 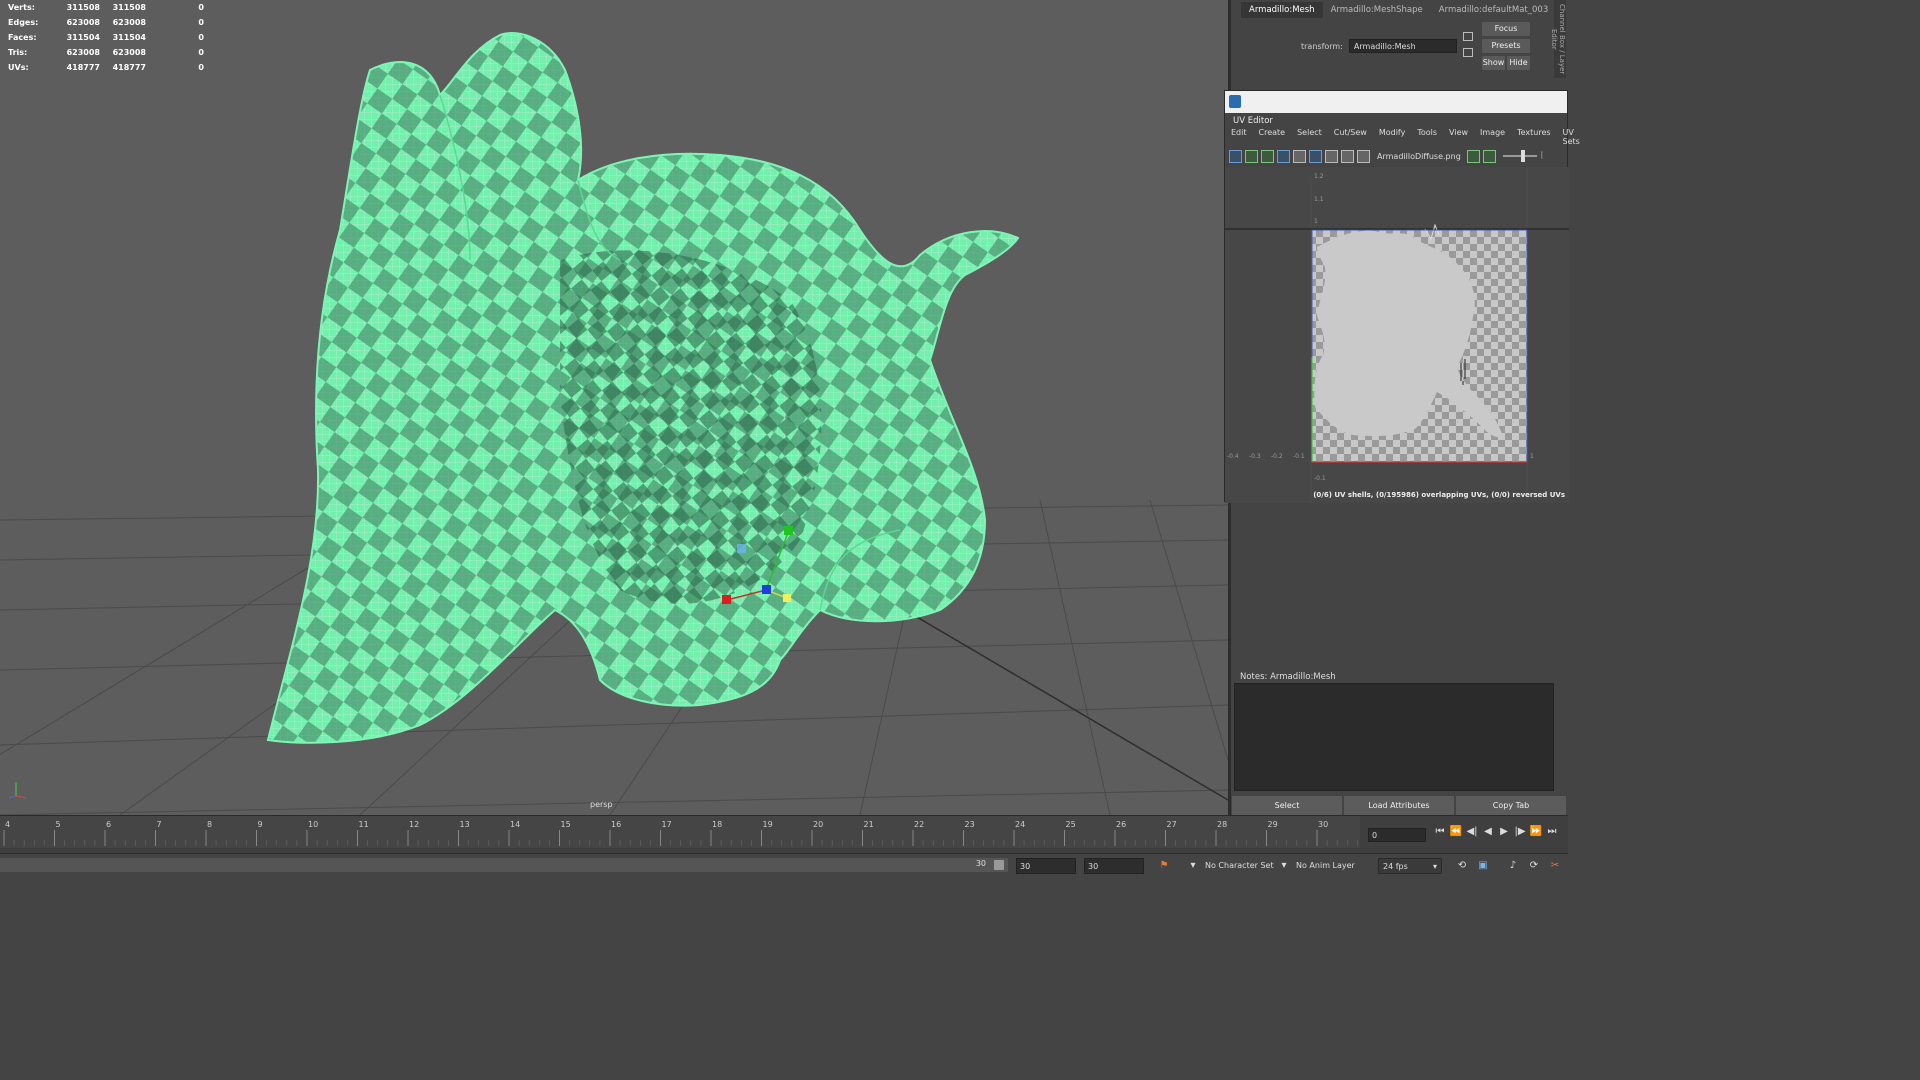 I want to click on load-attributes-button: Load Attributes, so click(x=1399, y=806).